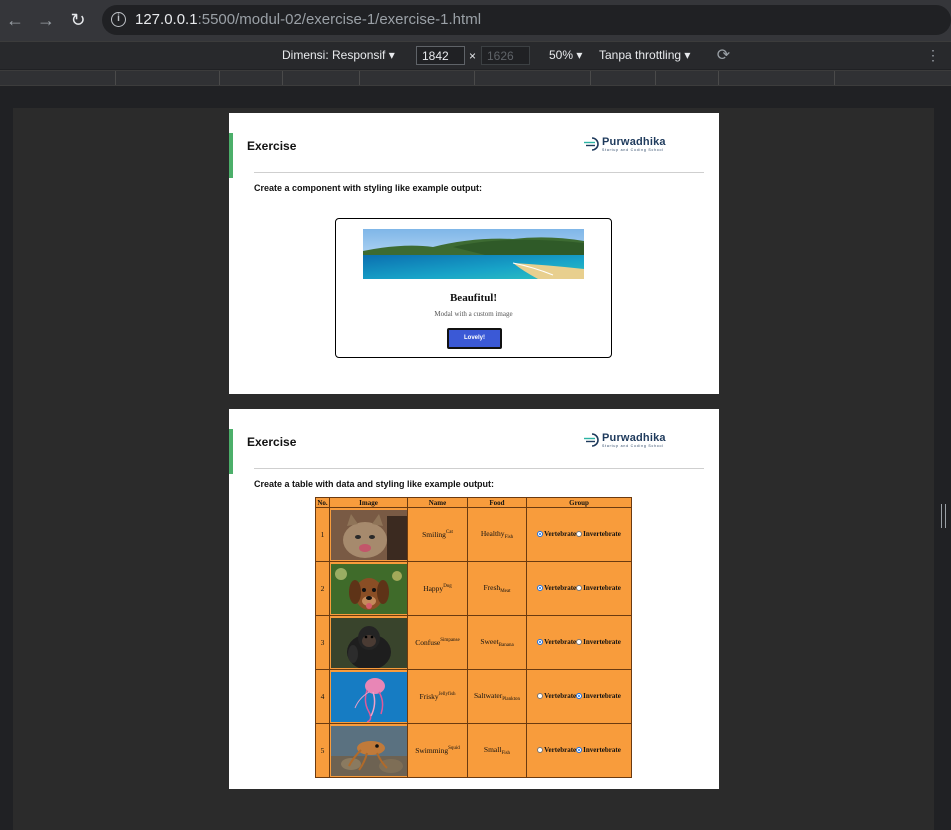 This screenshot has height=830, width=951. Describe the element at coordinates (488, 695) in the screenshot. I see `food-text: Saltwater` at that location.